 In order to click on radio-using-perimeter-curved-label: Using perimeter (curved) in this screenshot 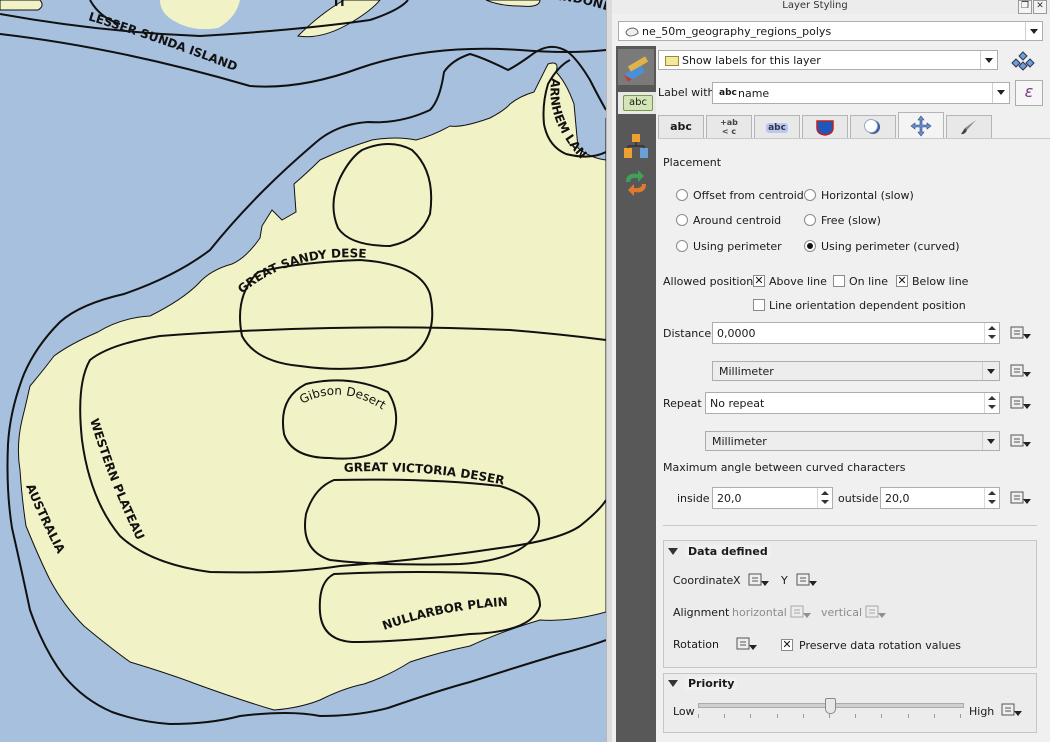, I will do `click(890, 246)`.